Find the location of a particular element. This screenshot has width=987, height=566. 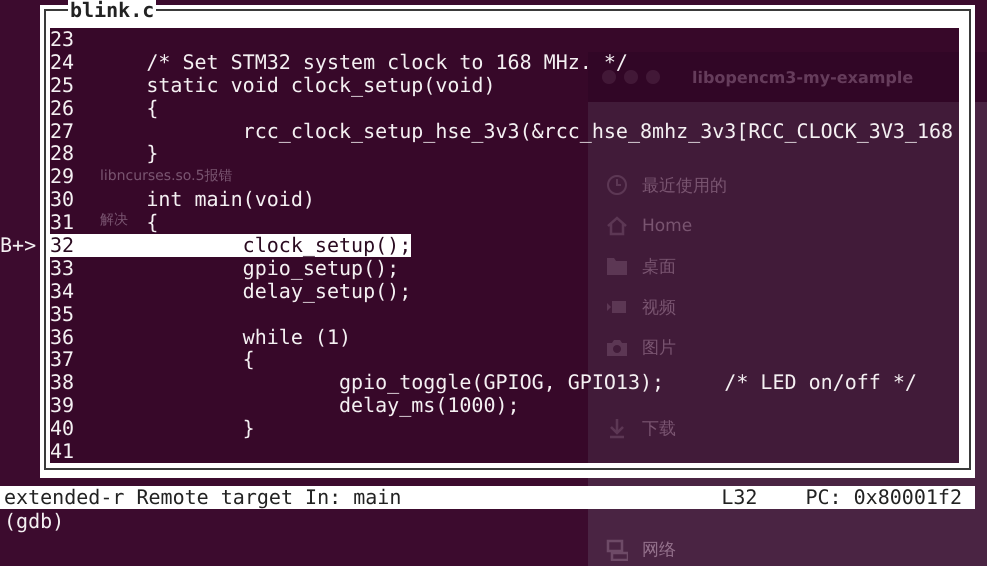

line-number: 23 is located at coordinates (62, 39).